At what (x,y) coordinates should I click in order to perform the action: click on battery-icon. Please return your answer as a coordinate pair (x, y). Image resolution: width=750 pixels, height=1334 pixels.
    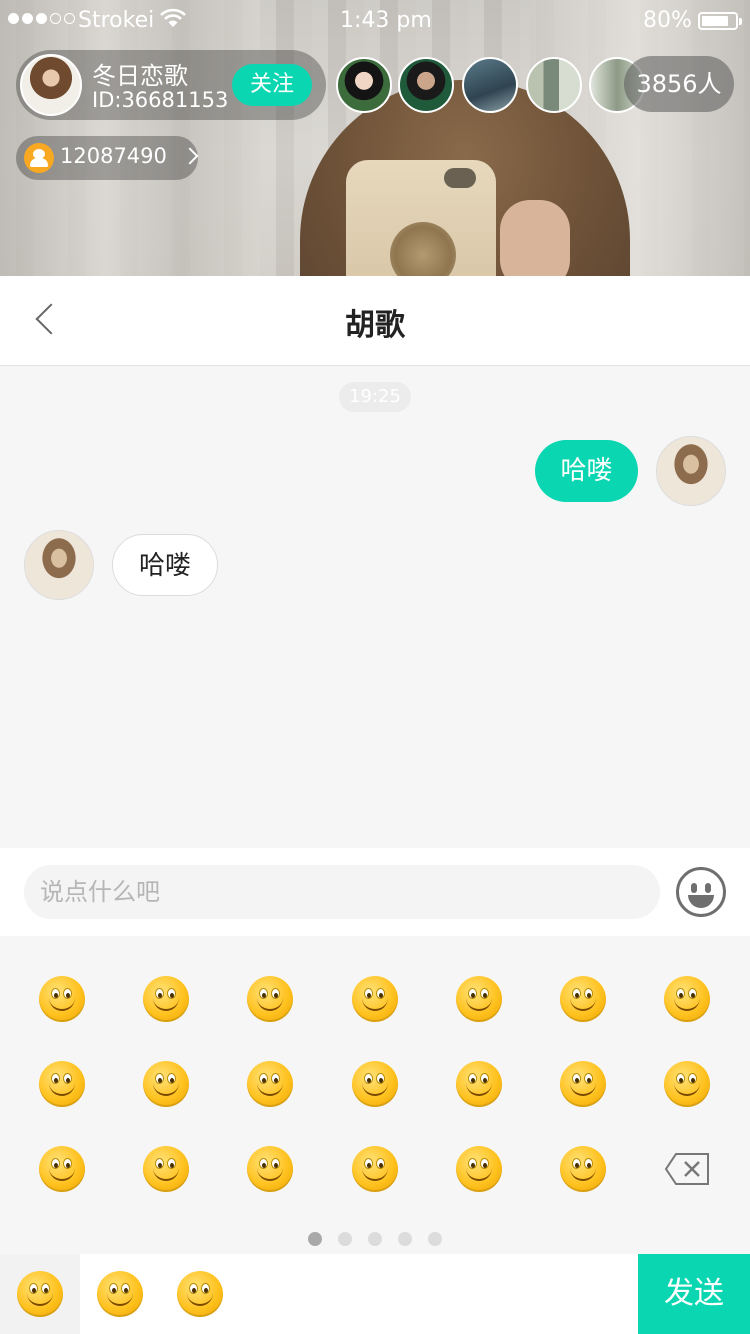
    Looking at the image, I should click on (720, 21).